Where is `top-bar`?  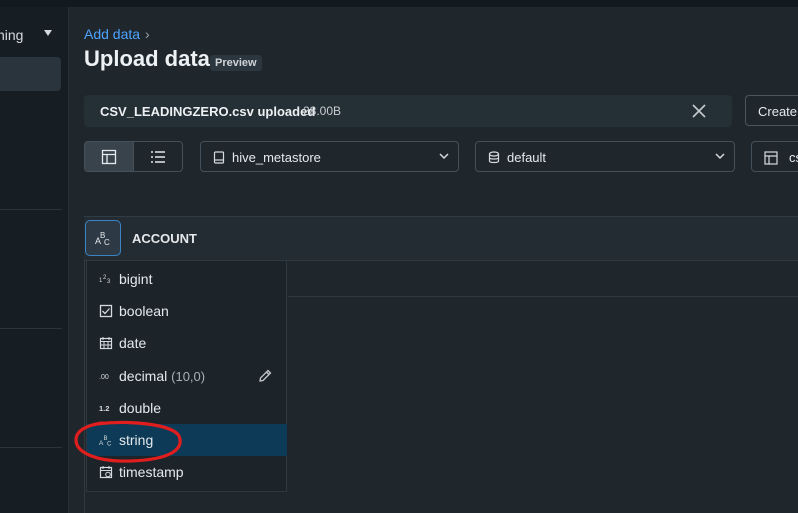
top-bar is located at coordinates (399, 3).